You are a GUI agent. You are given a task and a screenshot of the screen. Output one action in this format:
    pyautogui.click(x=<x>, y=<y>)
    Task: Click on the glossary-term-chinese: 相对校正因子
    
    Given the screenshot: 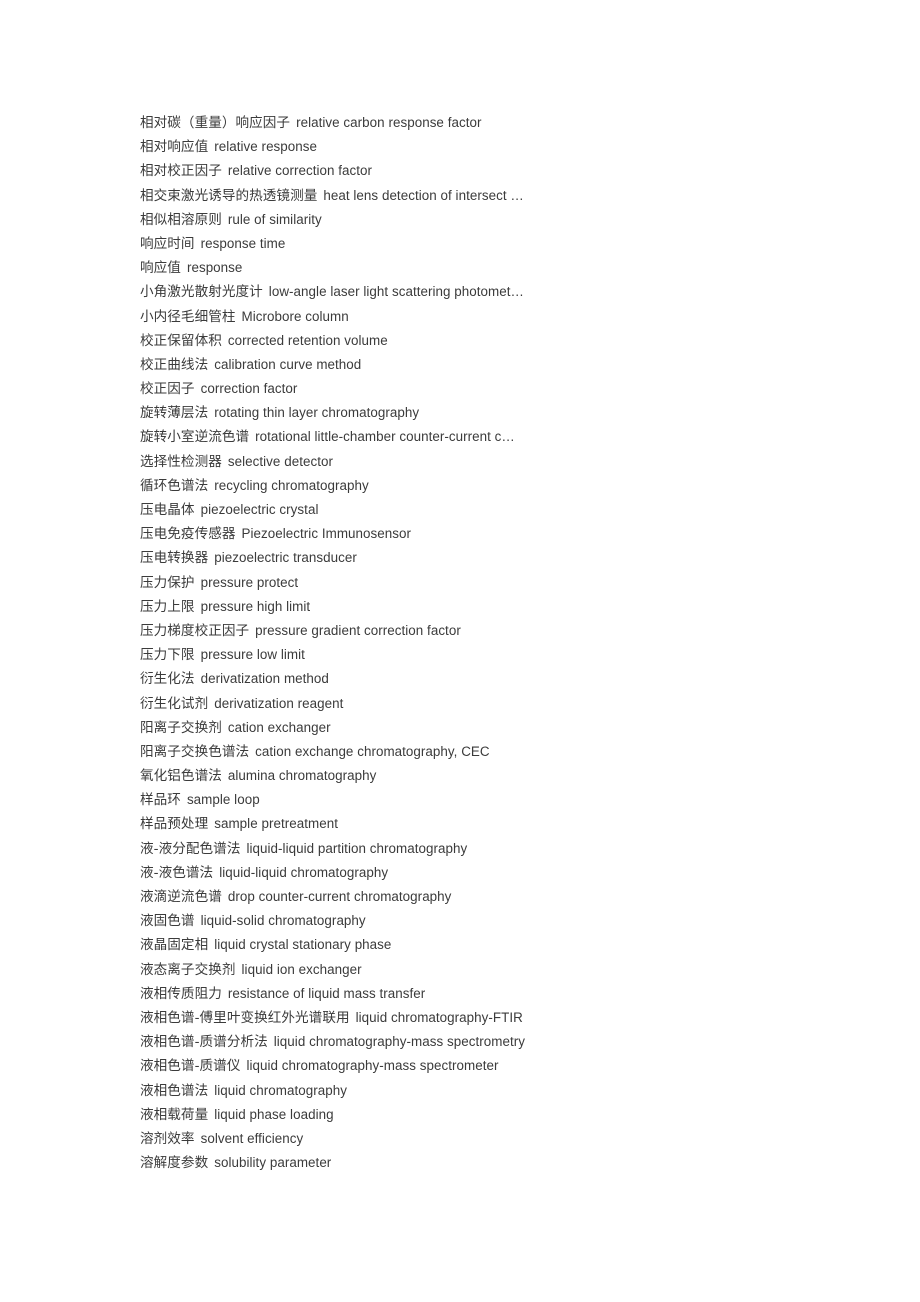 What is the action you would take?
    pyautogui.click(x=181, y=171)
    